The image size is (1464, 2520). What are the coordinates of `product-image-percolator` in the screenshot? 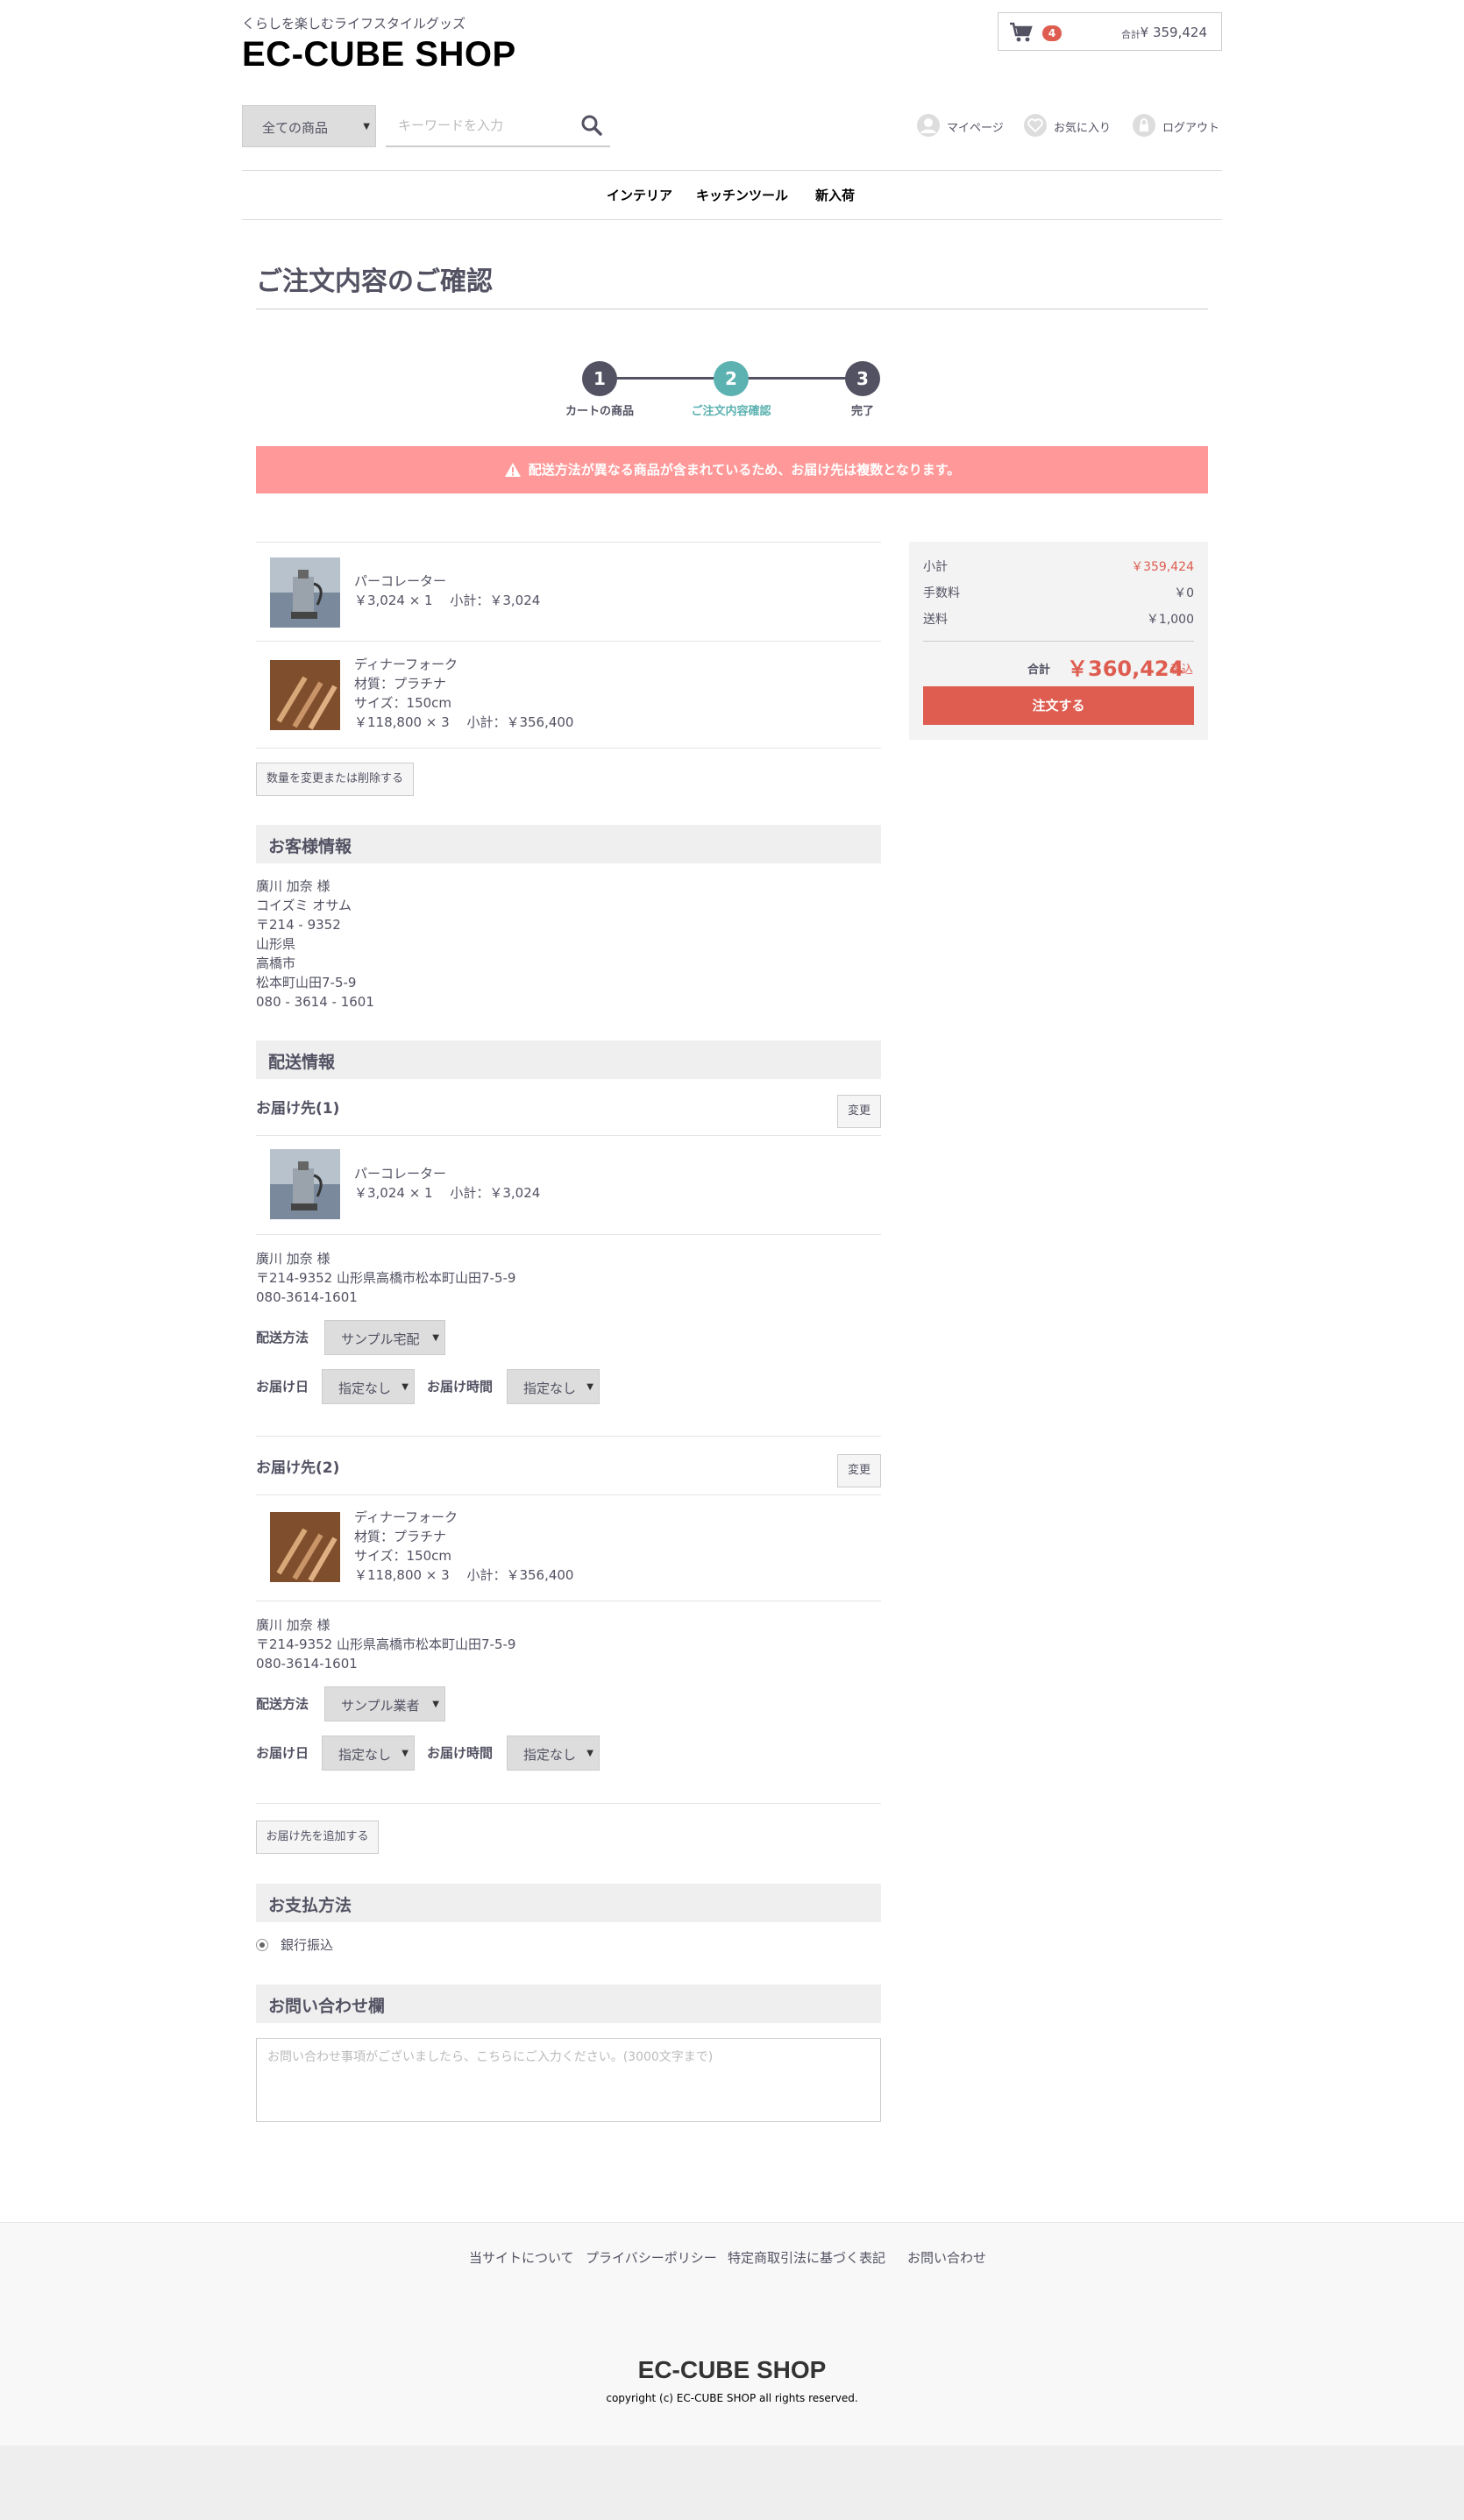 It's located at (305, 1184).